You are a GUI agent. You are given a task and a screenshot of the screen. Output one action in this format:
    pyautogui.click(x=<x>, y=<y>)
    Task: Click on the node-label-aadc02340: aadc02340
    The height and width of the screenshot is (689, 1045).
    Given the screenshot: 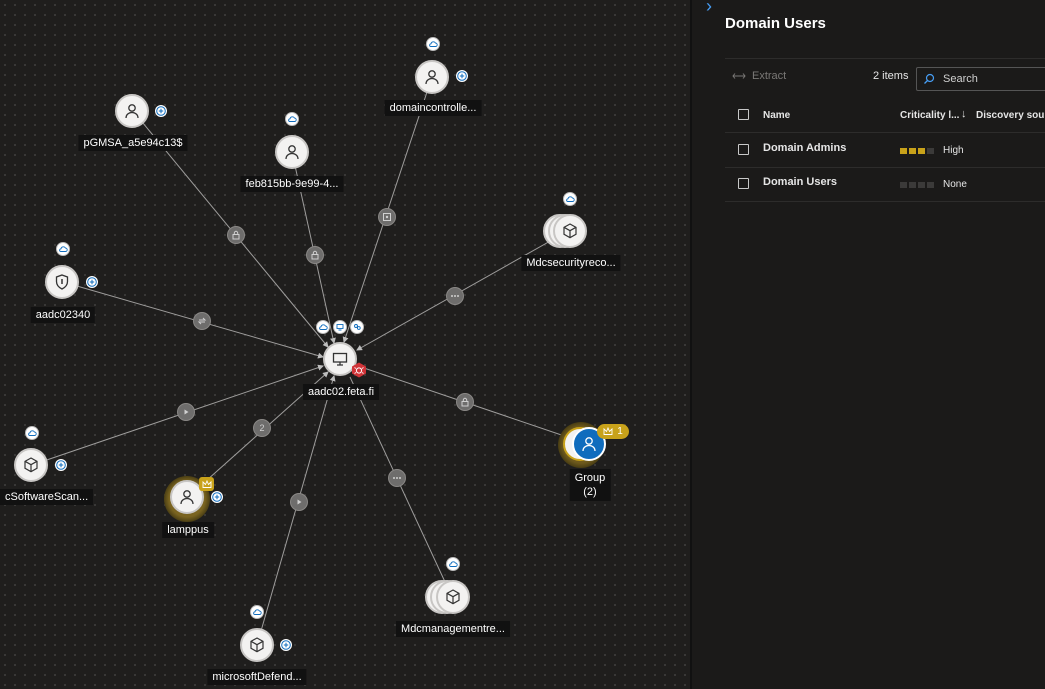 What is the action you would take?
    pyautogui.click(x=63, y=315)
    